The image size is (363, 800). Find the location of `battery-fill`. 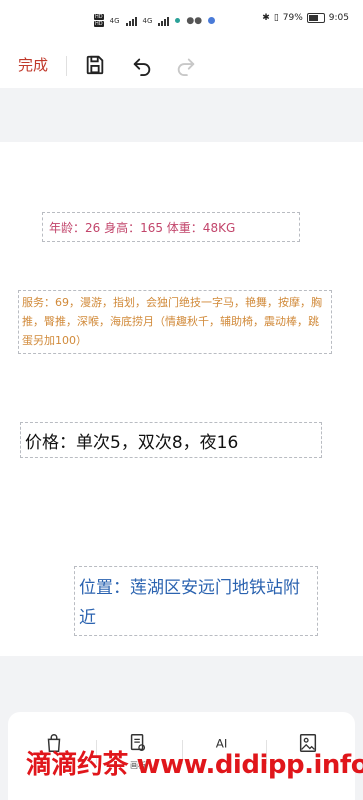

battery-fill is located at coordinates (313, 18).